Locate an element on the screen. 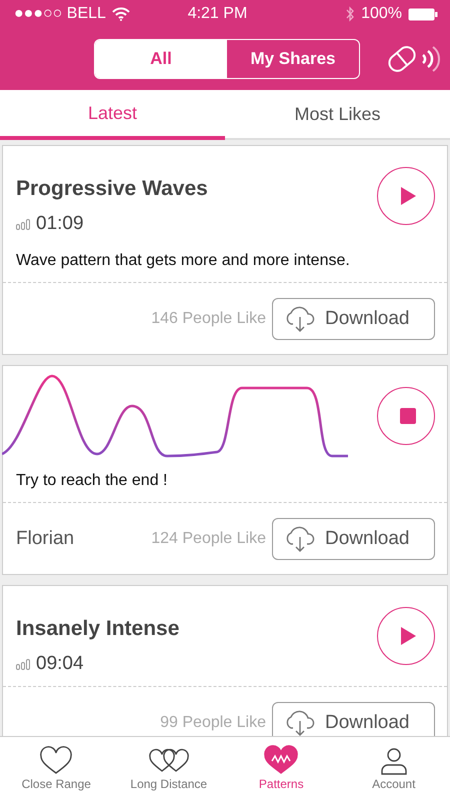  pattern-duration: 09:04 is located at coordinates (60, 664).